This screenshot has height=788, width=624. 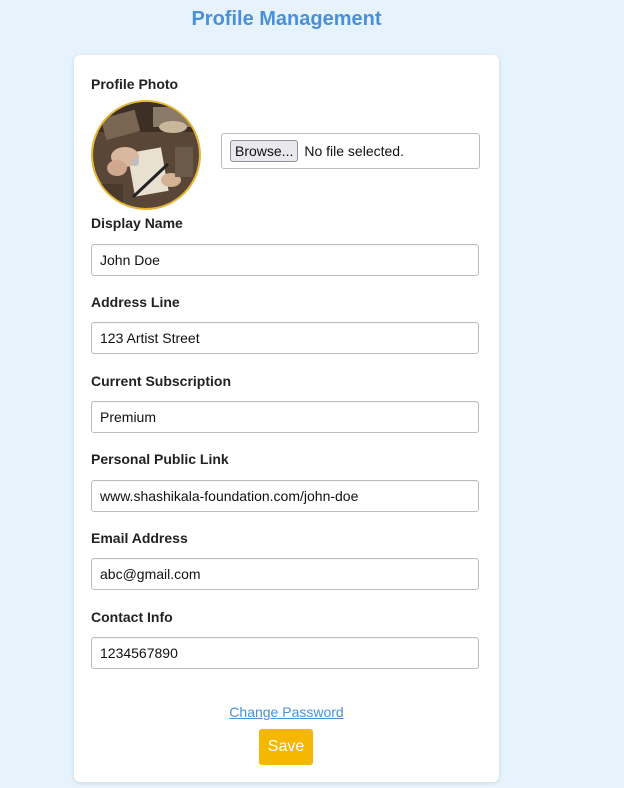 I want to click on email-label: Email Address, so click(x=139, y=538).